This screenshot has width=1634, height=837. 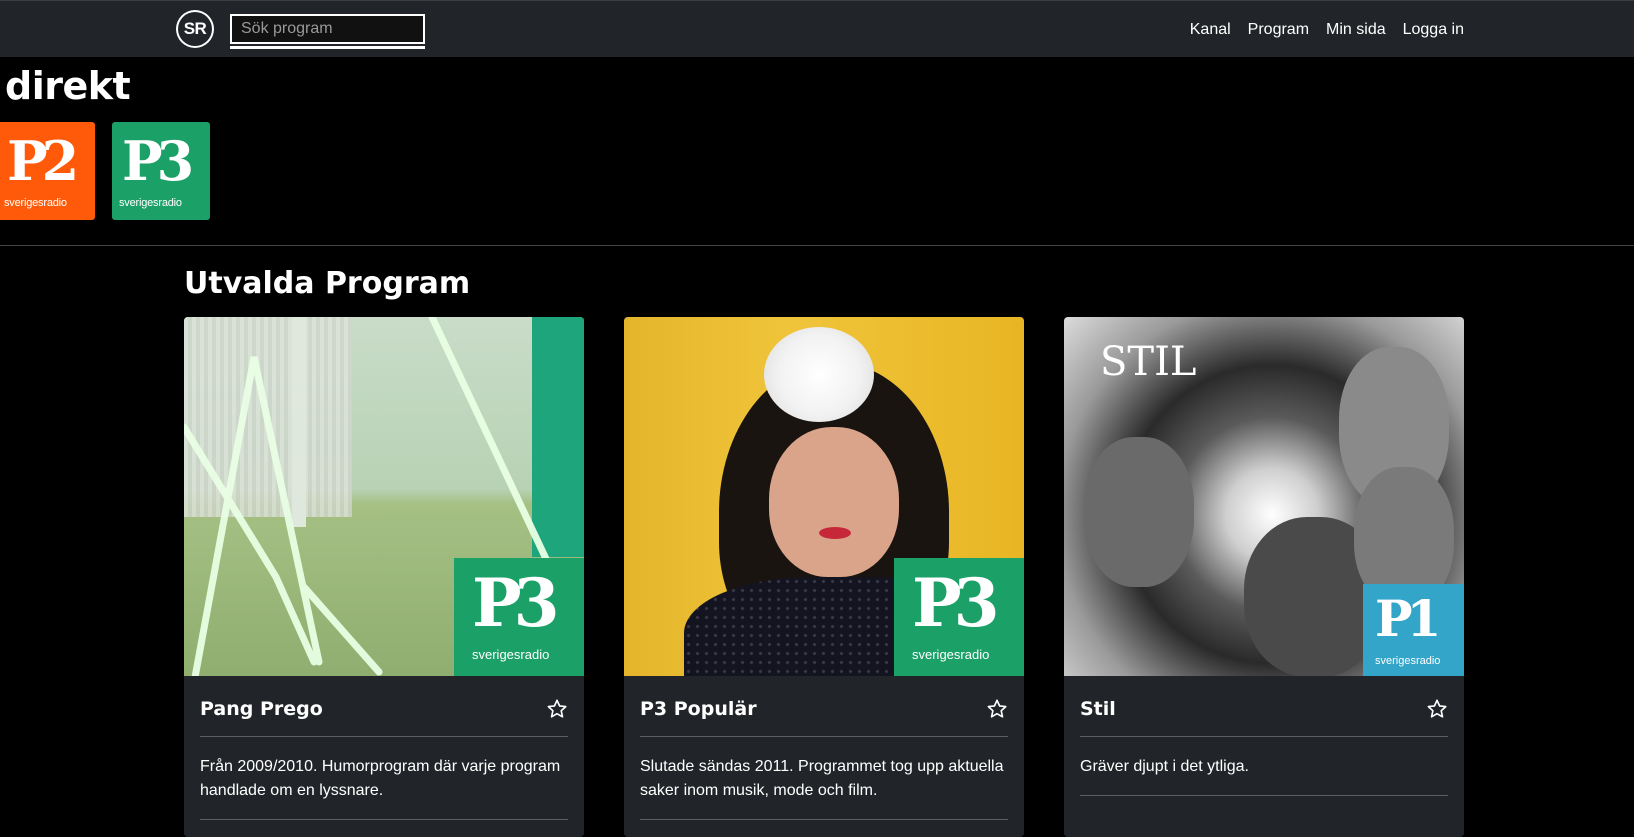 I want to click on nav-link-program: Program, so click(x=1278, y=30).